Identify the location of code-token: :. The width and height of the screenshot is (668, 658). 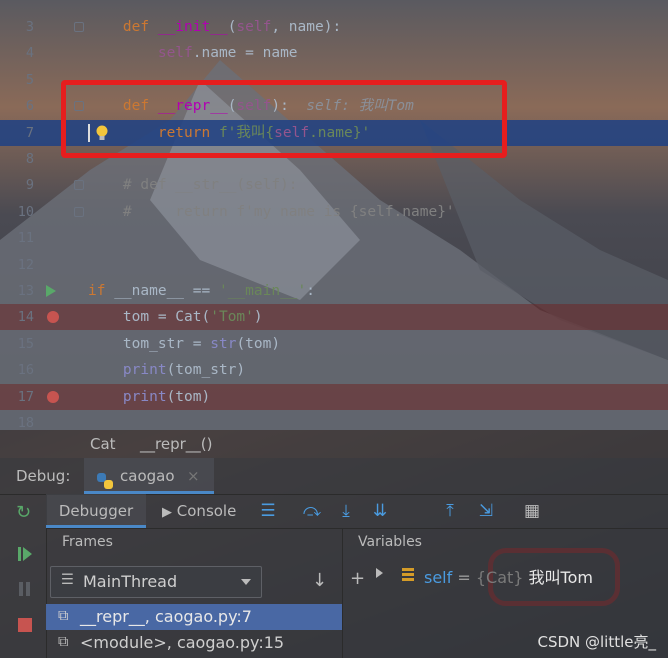
(311, 291).